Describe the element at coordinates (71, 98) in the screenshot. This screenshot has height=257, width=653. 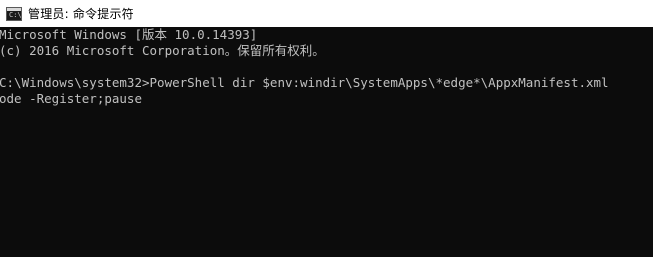
I see `console-line-command-continued: ode -Register;pause` at that location.